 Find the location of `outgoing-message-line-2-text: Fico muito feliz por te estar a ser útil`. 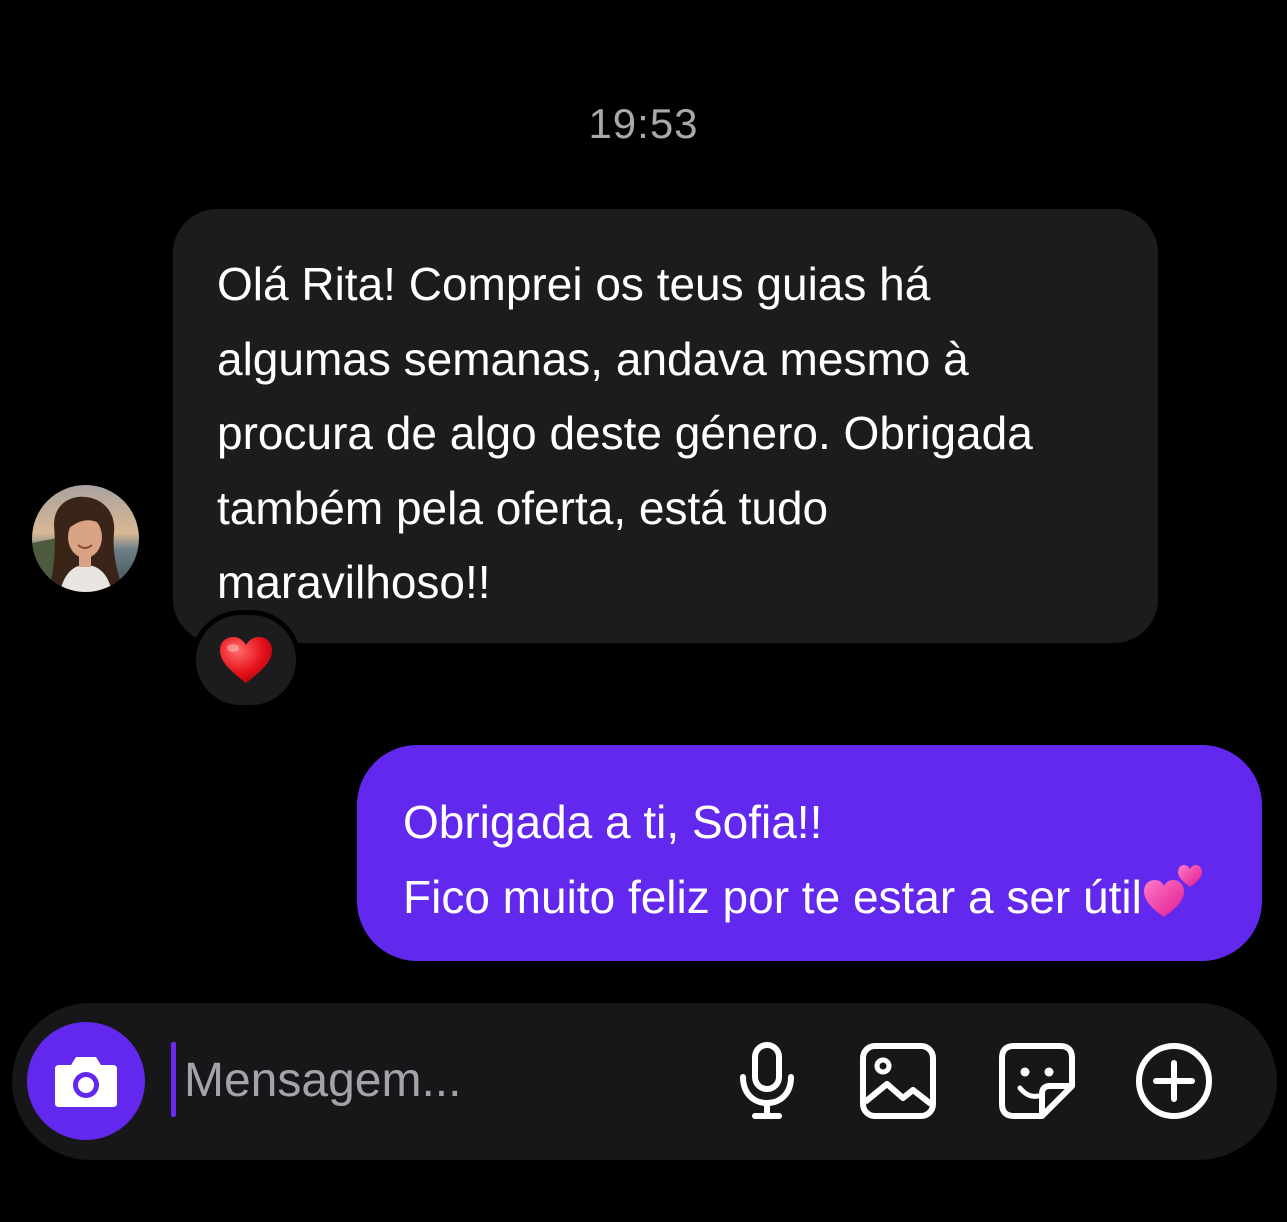

outgoing-message-line-2-text: Fico muito feliz por te estar a ser útil is located at coordinates (772, 897).